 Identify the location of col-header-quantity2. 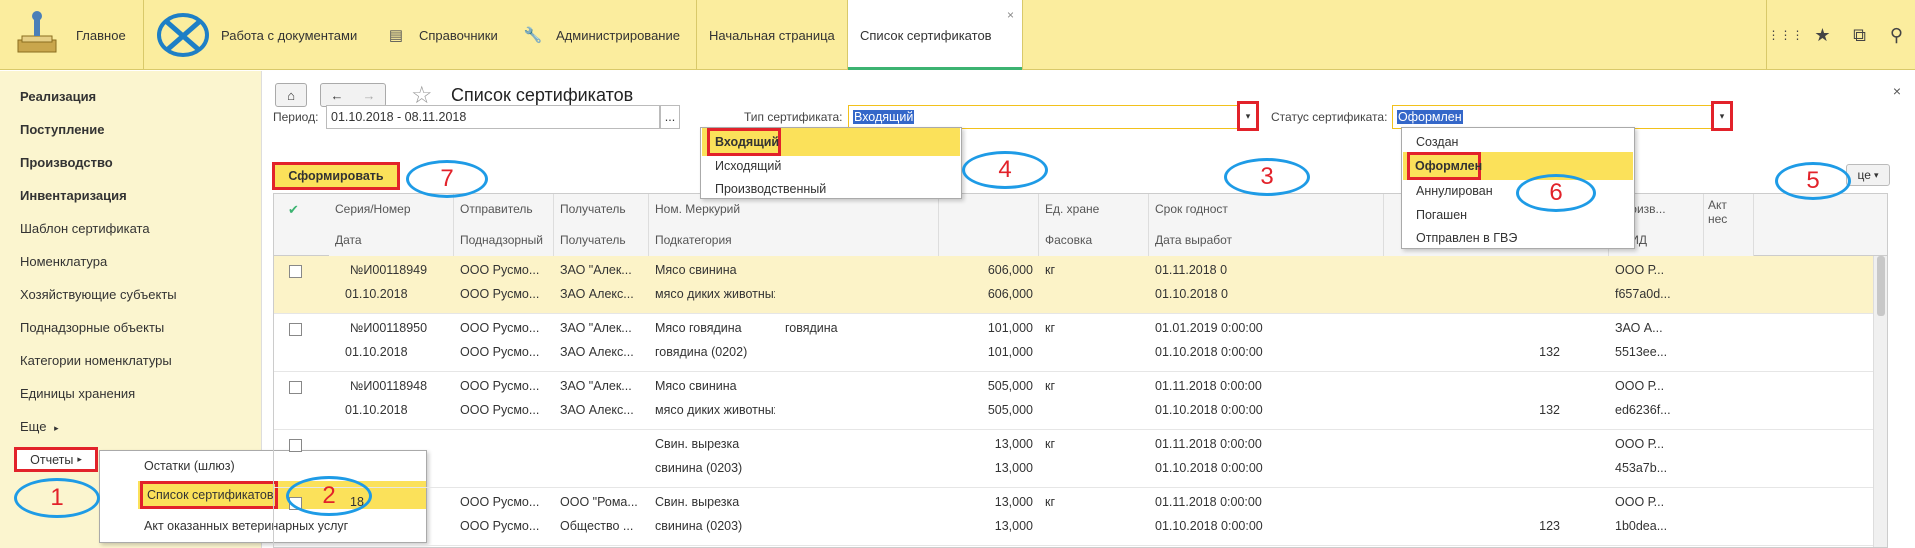
(989, 240).